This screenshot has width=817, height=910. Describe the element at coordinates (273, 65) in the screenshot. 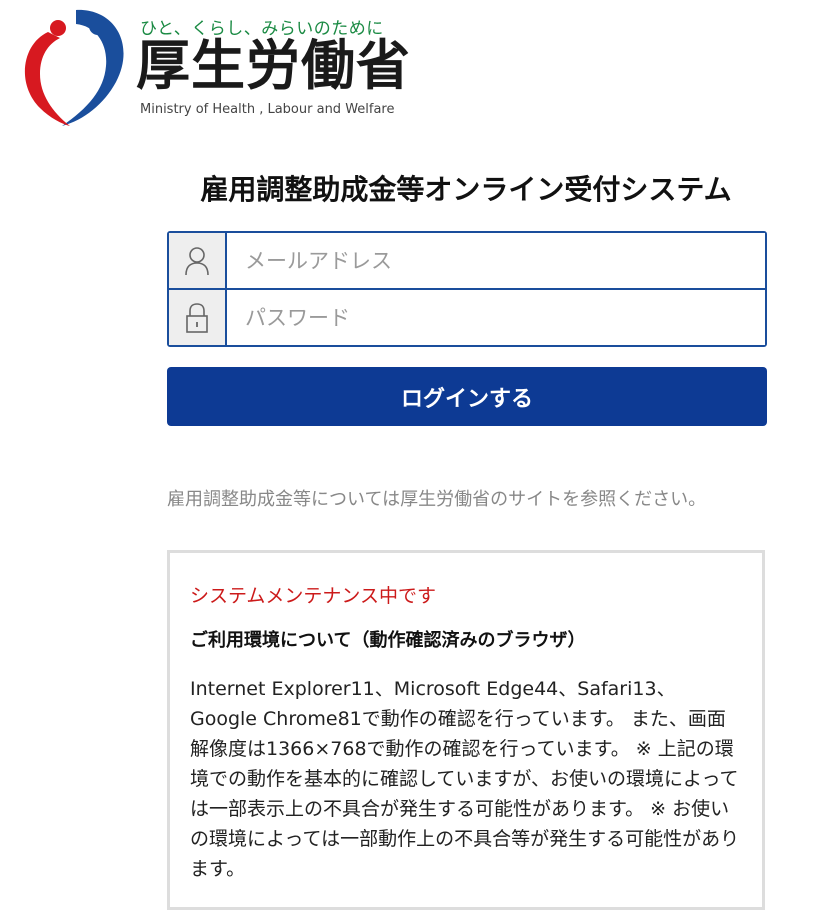

I see `ministry-name: 厚生労働省` at that location.